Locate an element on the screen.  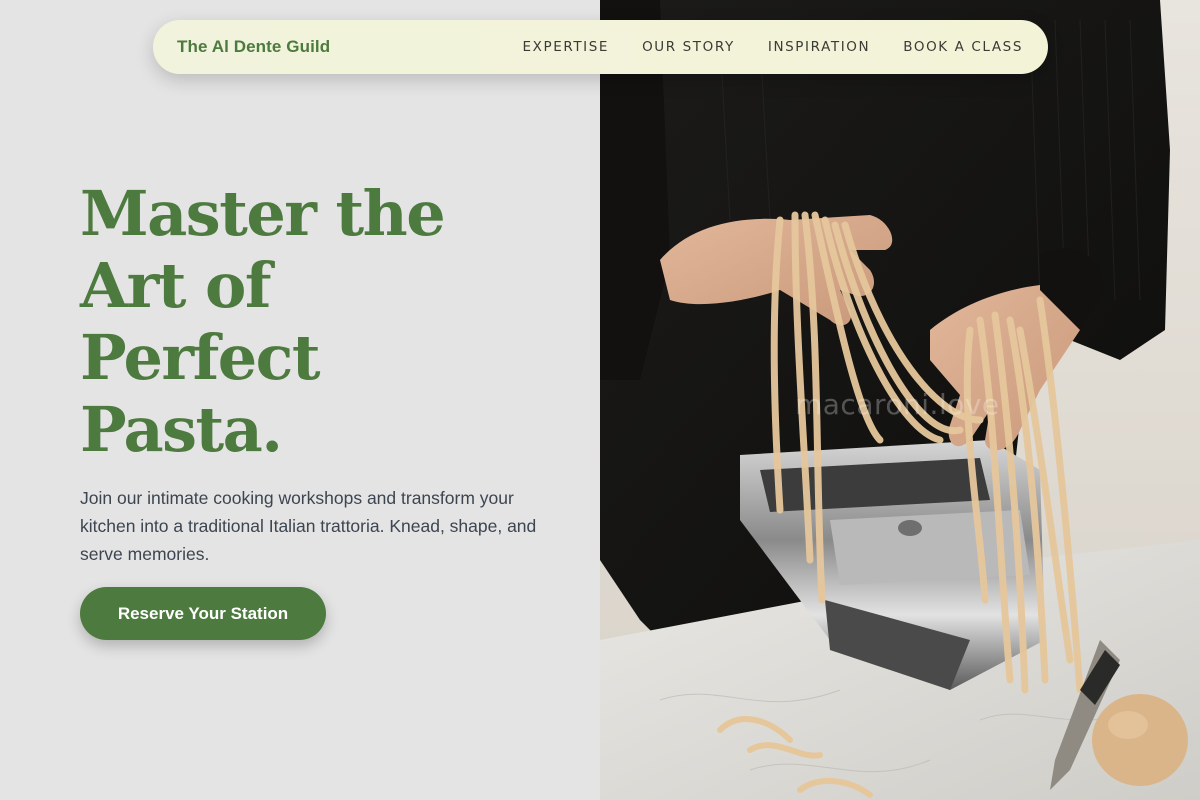
hero-title: Master the Art of Perfect Pasta. is located at coordinates (290, 322).